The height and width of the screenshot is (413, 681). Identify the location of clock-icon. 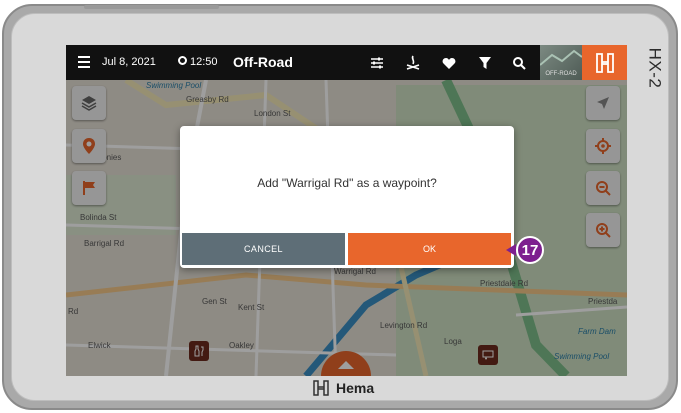
(182, 60).